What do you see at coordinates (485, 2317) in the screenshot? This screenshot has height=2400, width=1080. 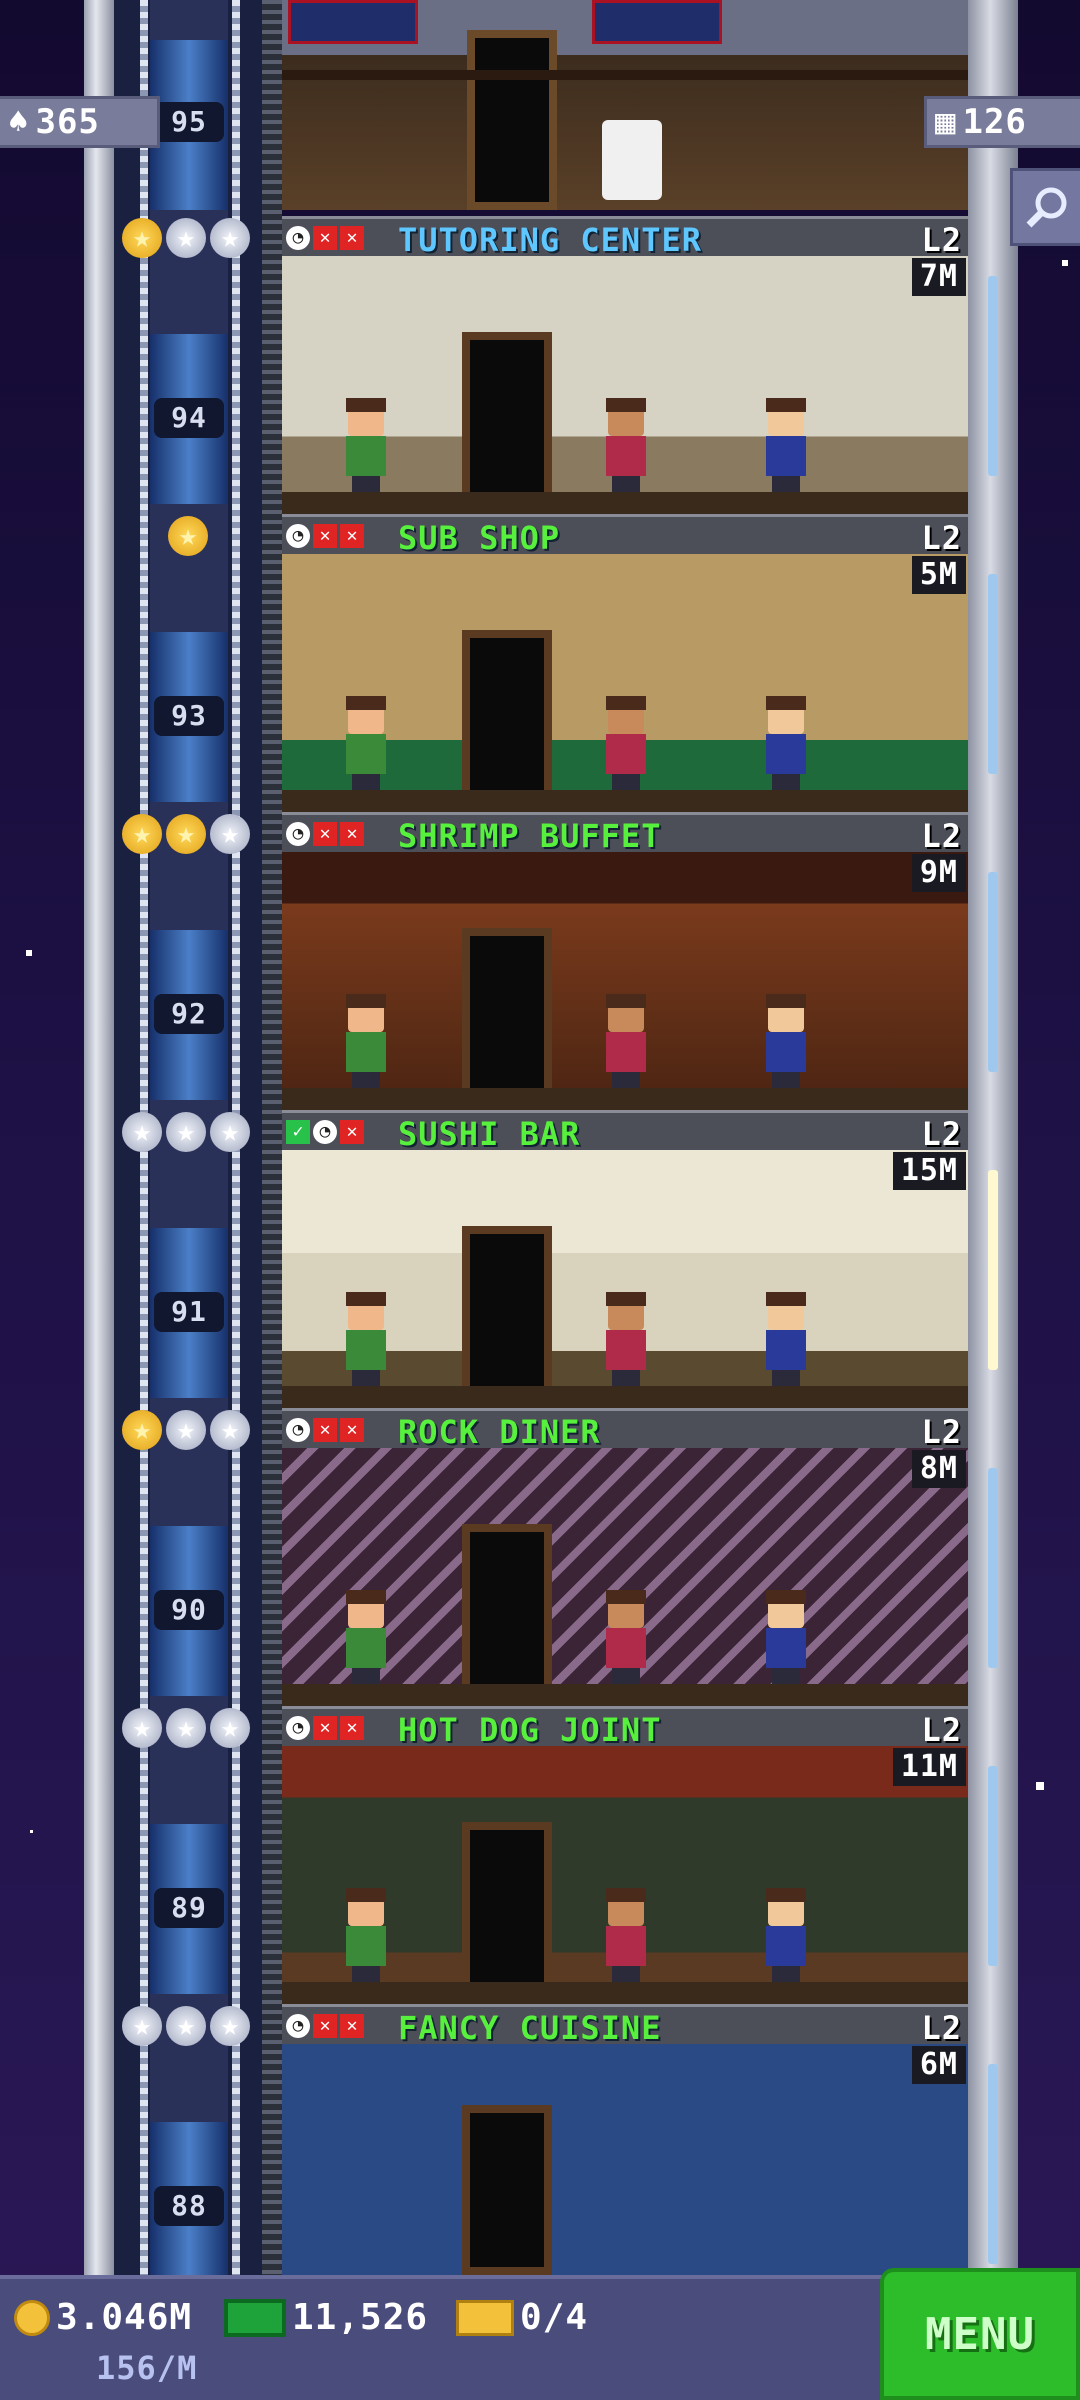 I see `ticket-icon` at bounding box center [485, 2317].